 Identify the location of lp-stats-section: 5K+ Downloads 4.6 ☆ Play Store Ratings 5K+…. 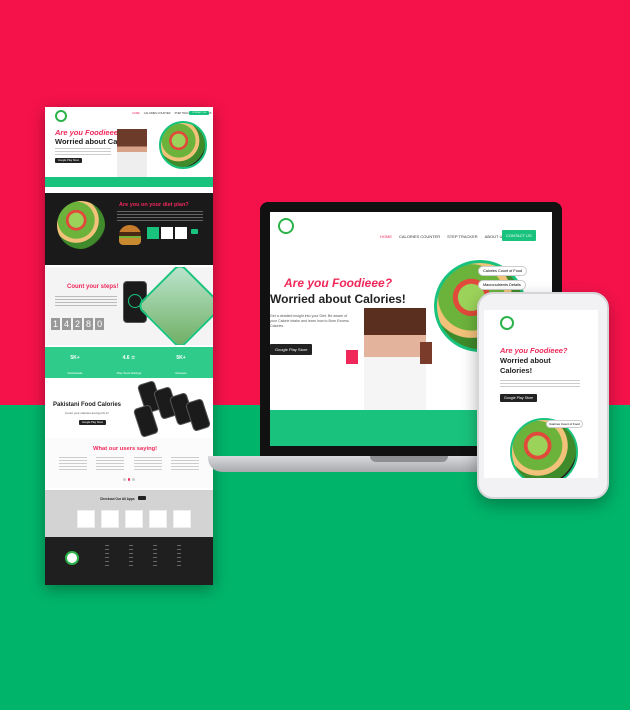
(129, 362).